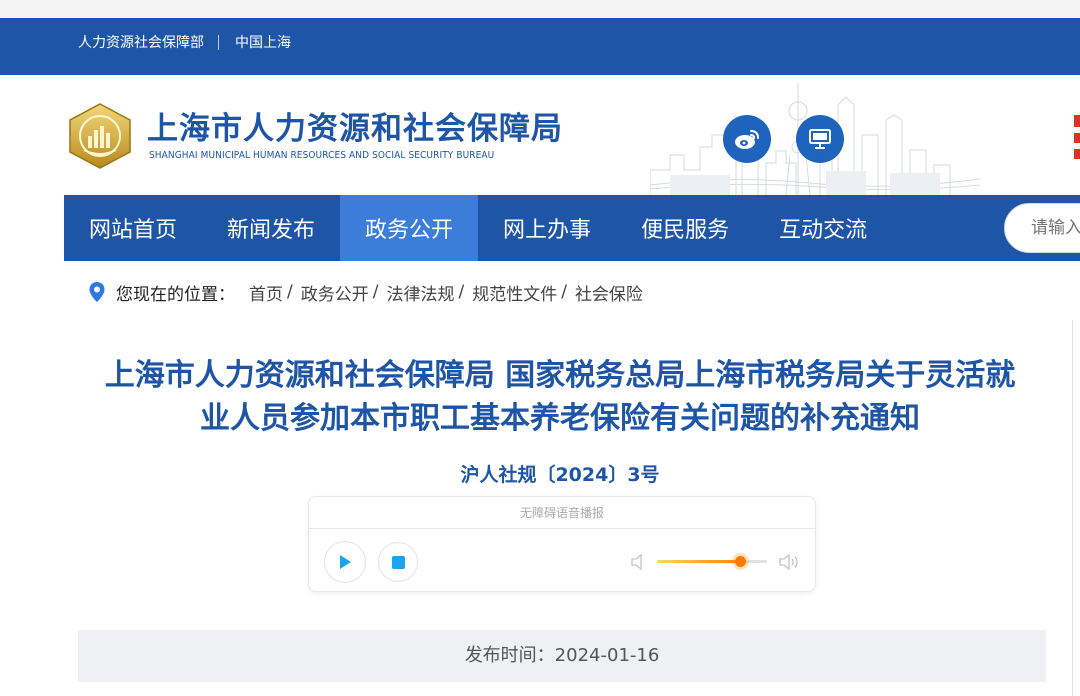 This screenshot has width=1080, height=696. Describe the element at coordinates (685, 228) in the screenshot. I see `nav-convenience-services: 便民服务` at that location.